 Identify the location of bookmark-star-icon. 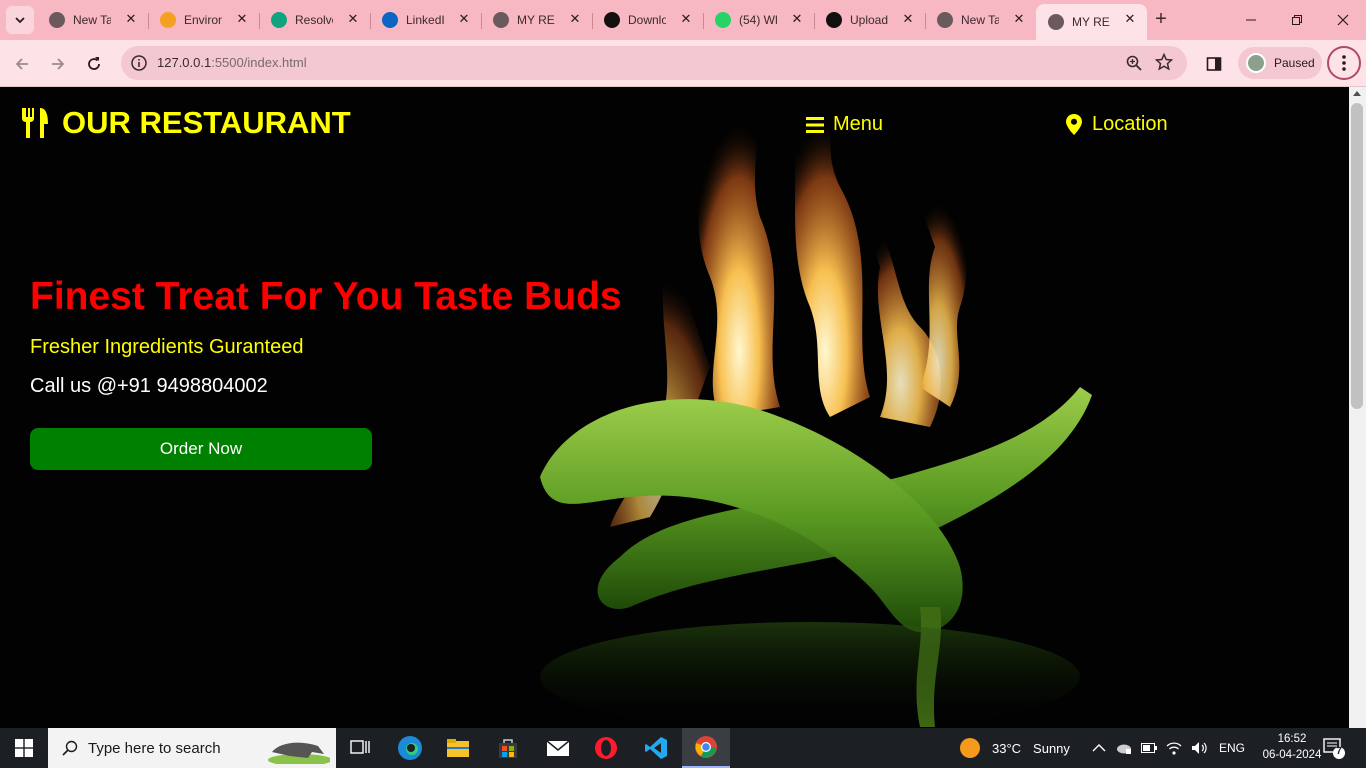
(1164, 62).